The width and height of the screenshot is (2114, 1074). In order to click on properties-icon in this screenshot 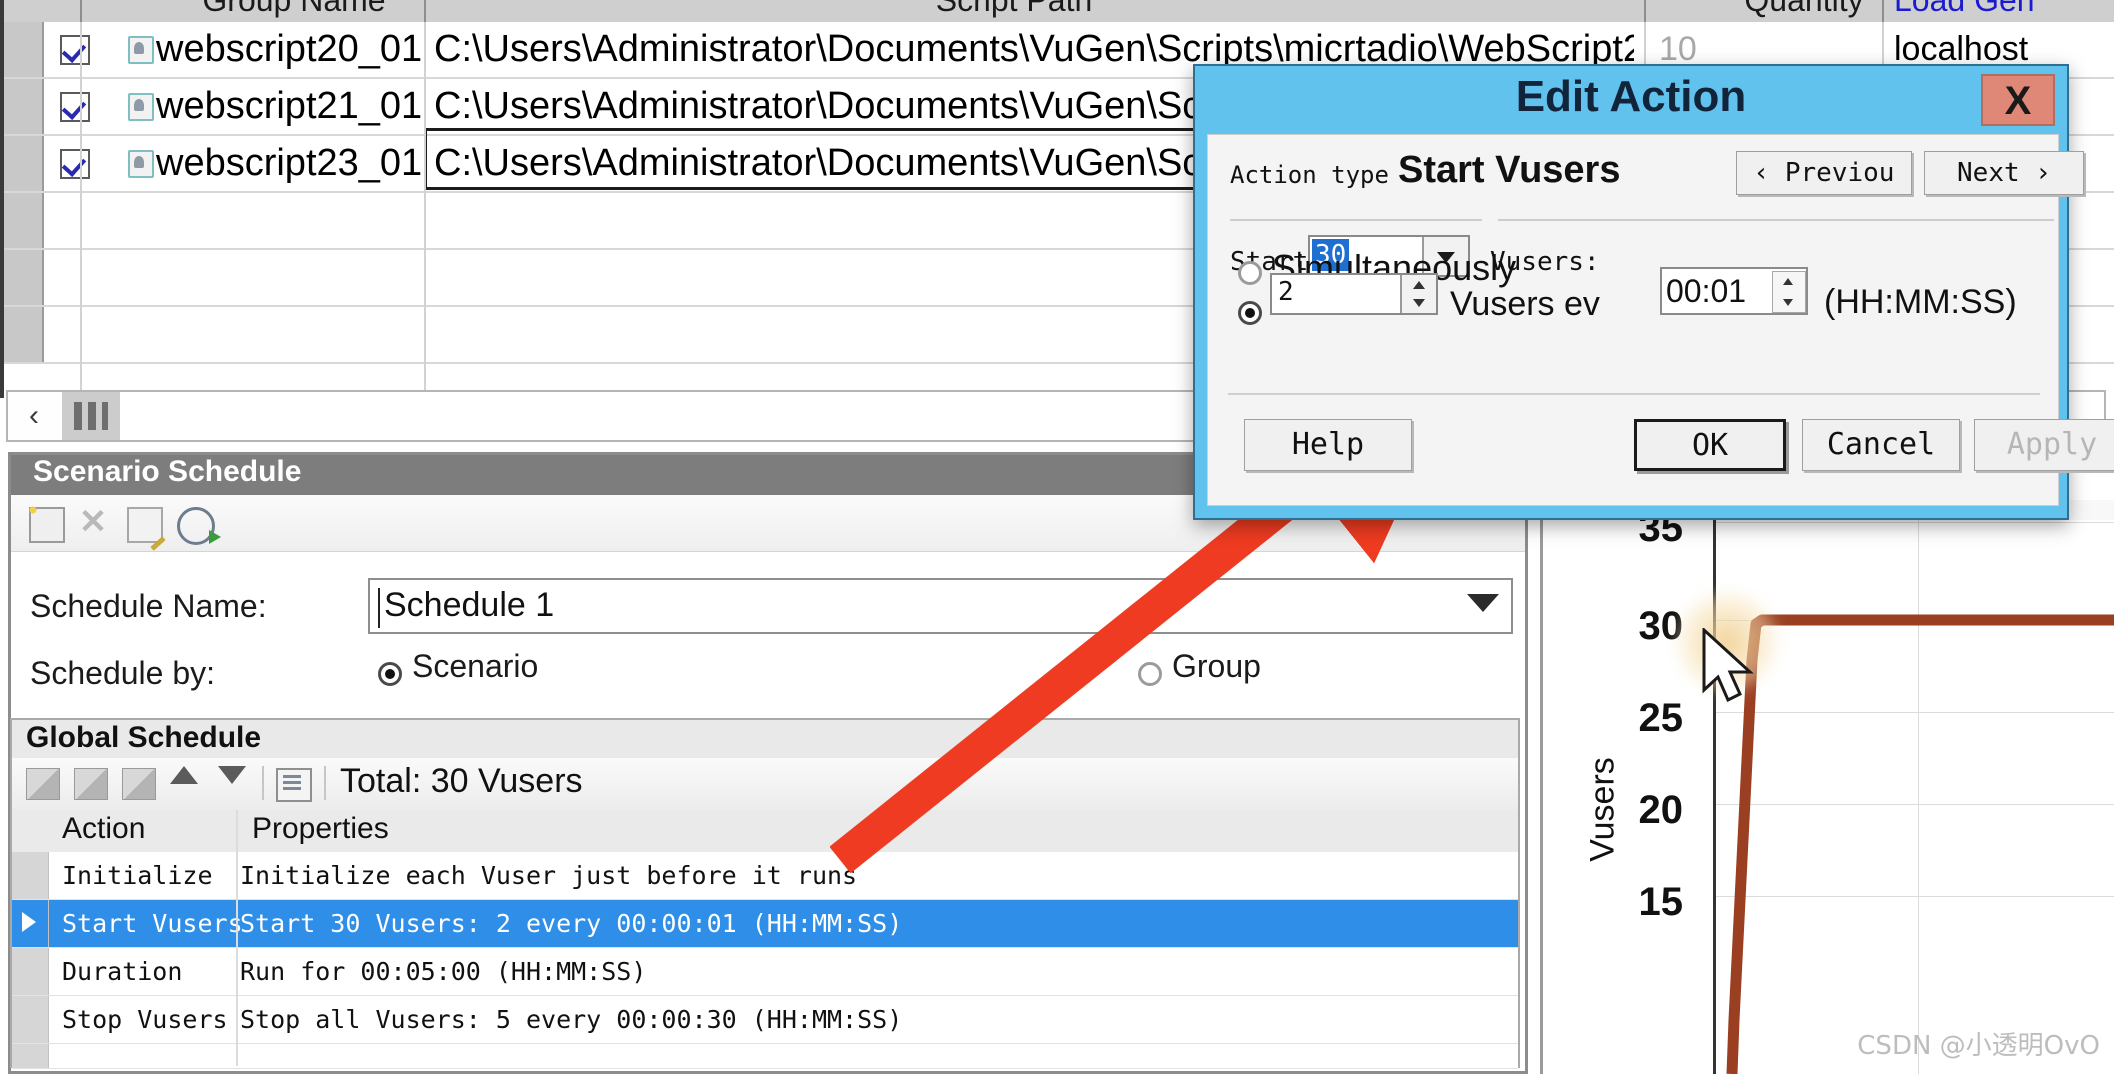, I will do `click(294, 785)`.